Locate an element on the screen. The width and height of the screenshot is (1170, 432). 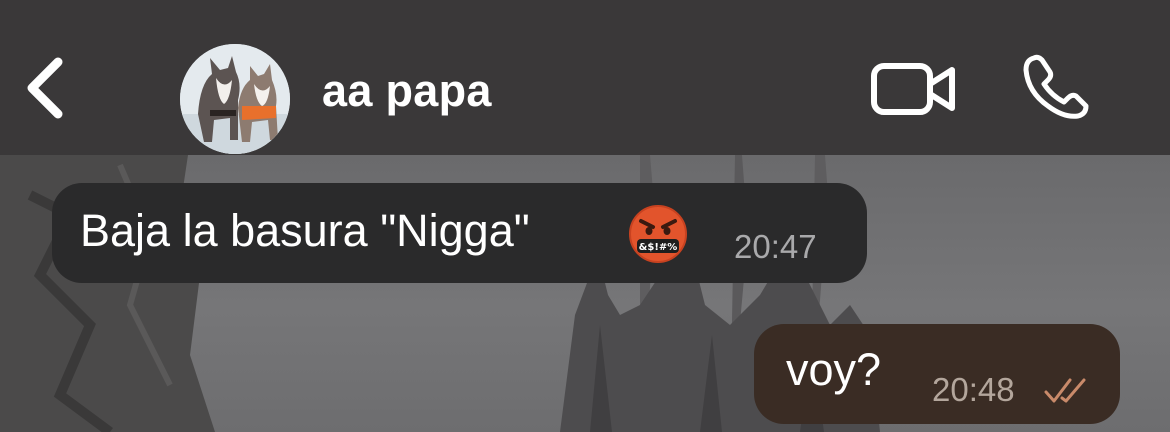
message-timestamp: 20:47 is located at coordinates (775, 246).